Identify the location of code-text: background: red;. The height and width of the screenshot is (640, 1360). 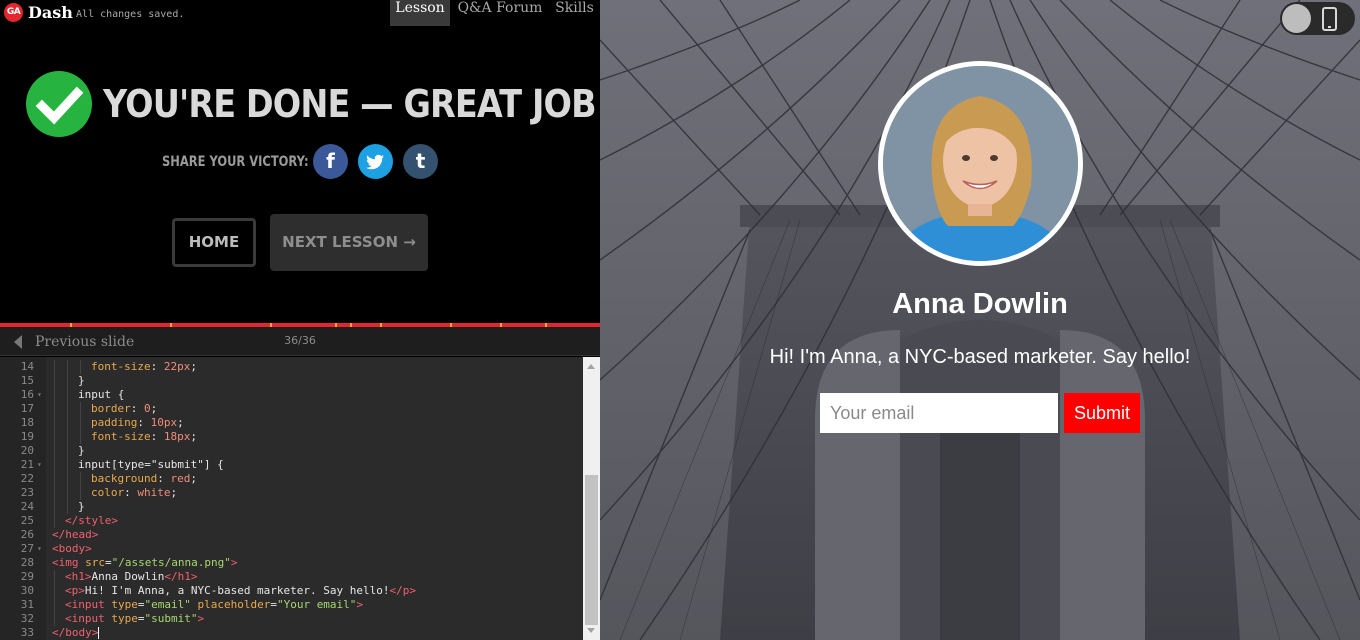
(144, 479).